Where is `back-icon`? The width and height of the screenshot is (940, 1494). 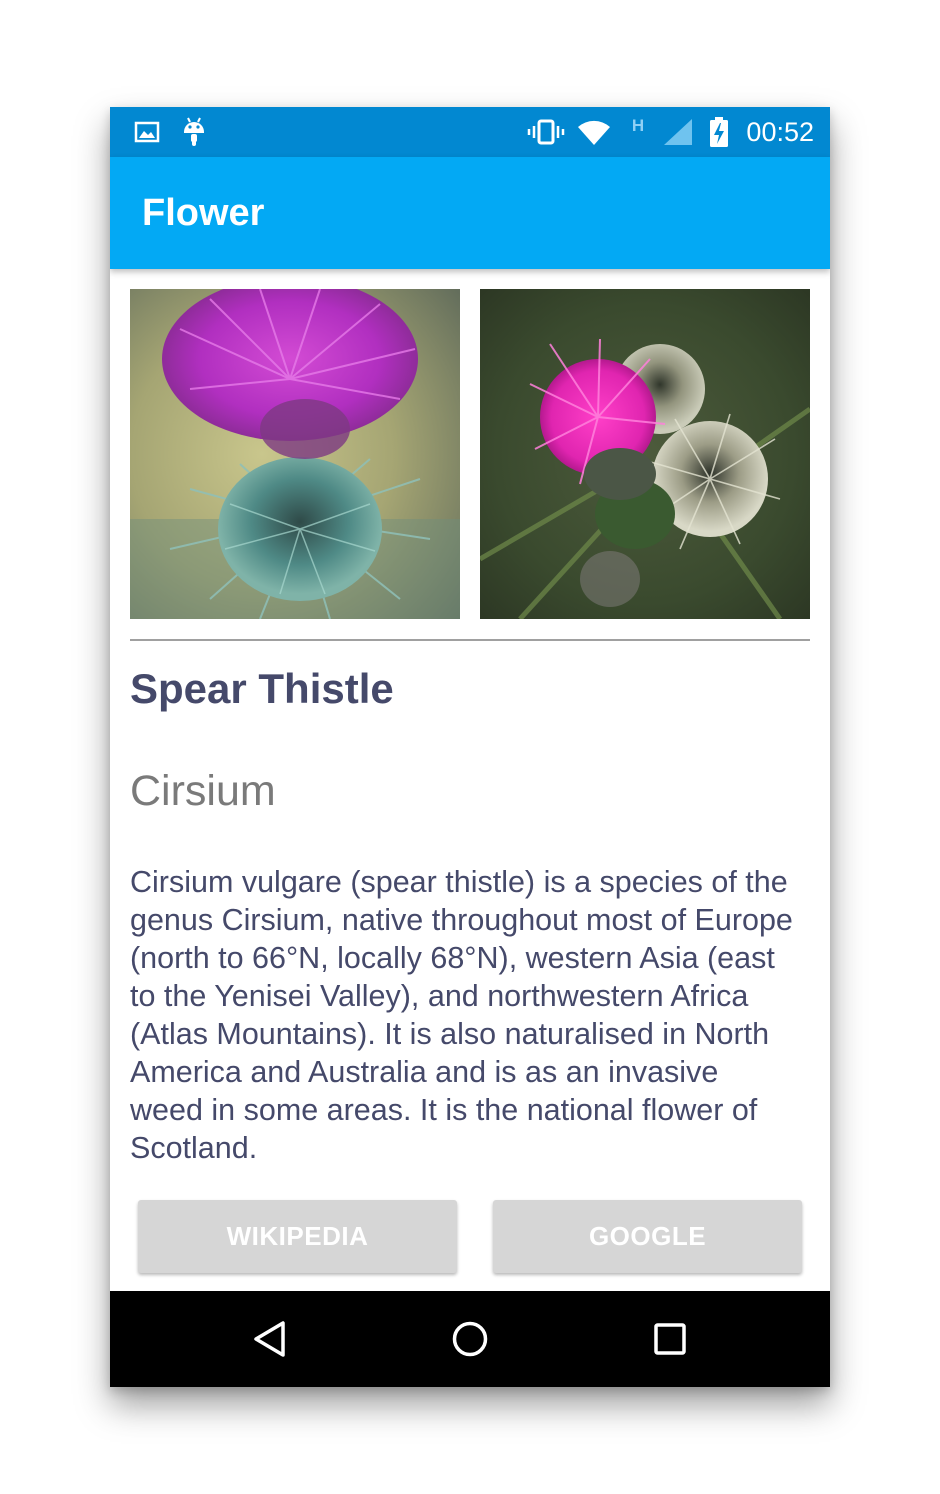 back-icon is located at coordinates (270, 1339).